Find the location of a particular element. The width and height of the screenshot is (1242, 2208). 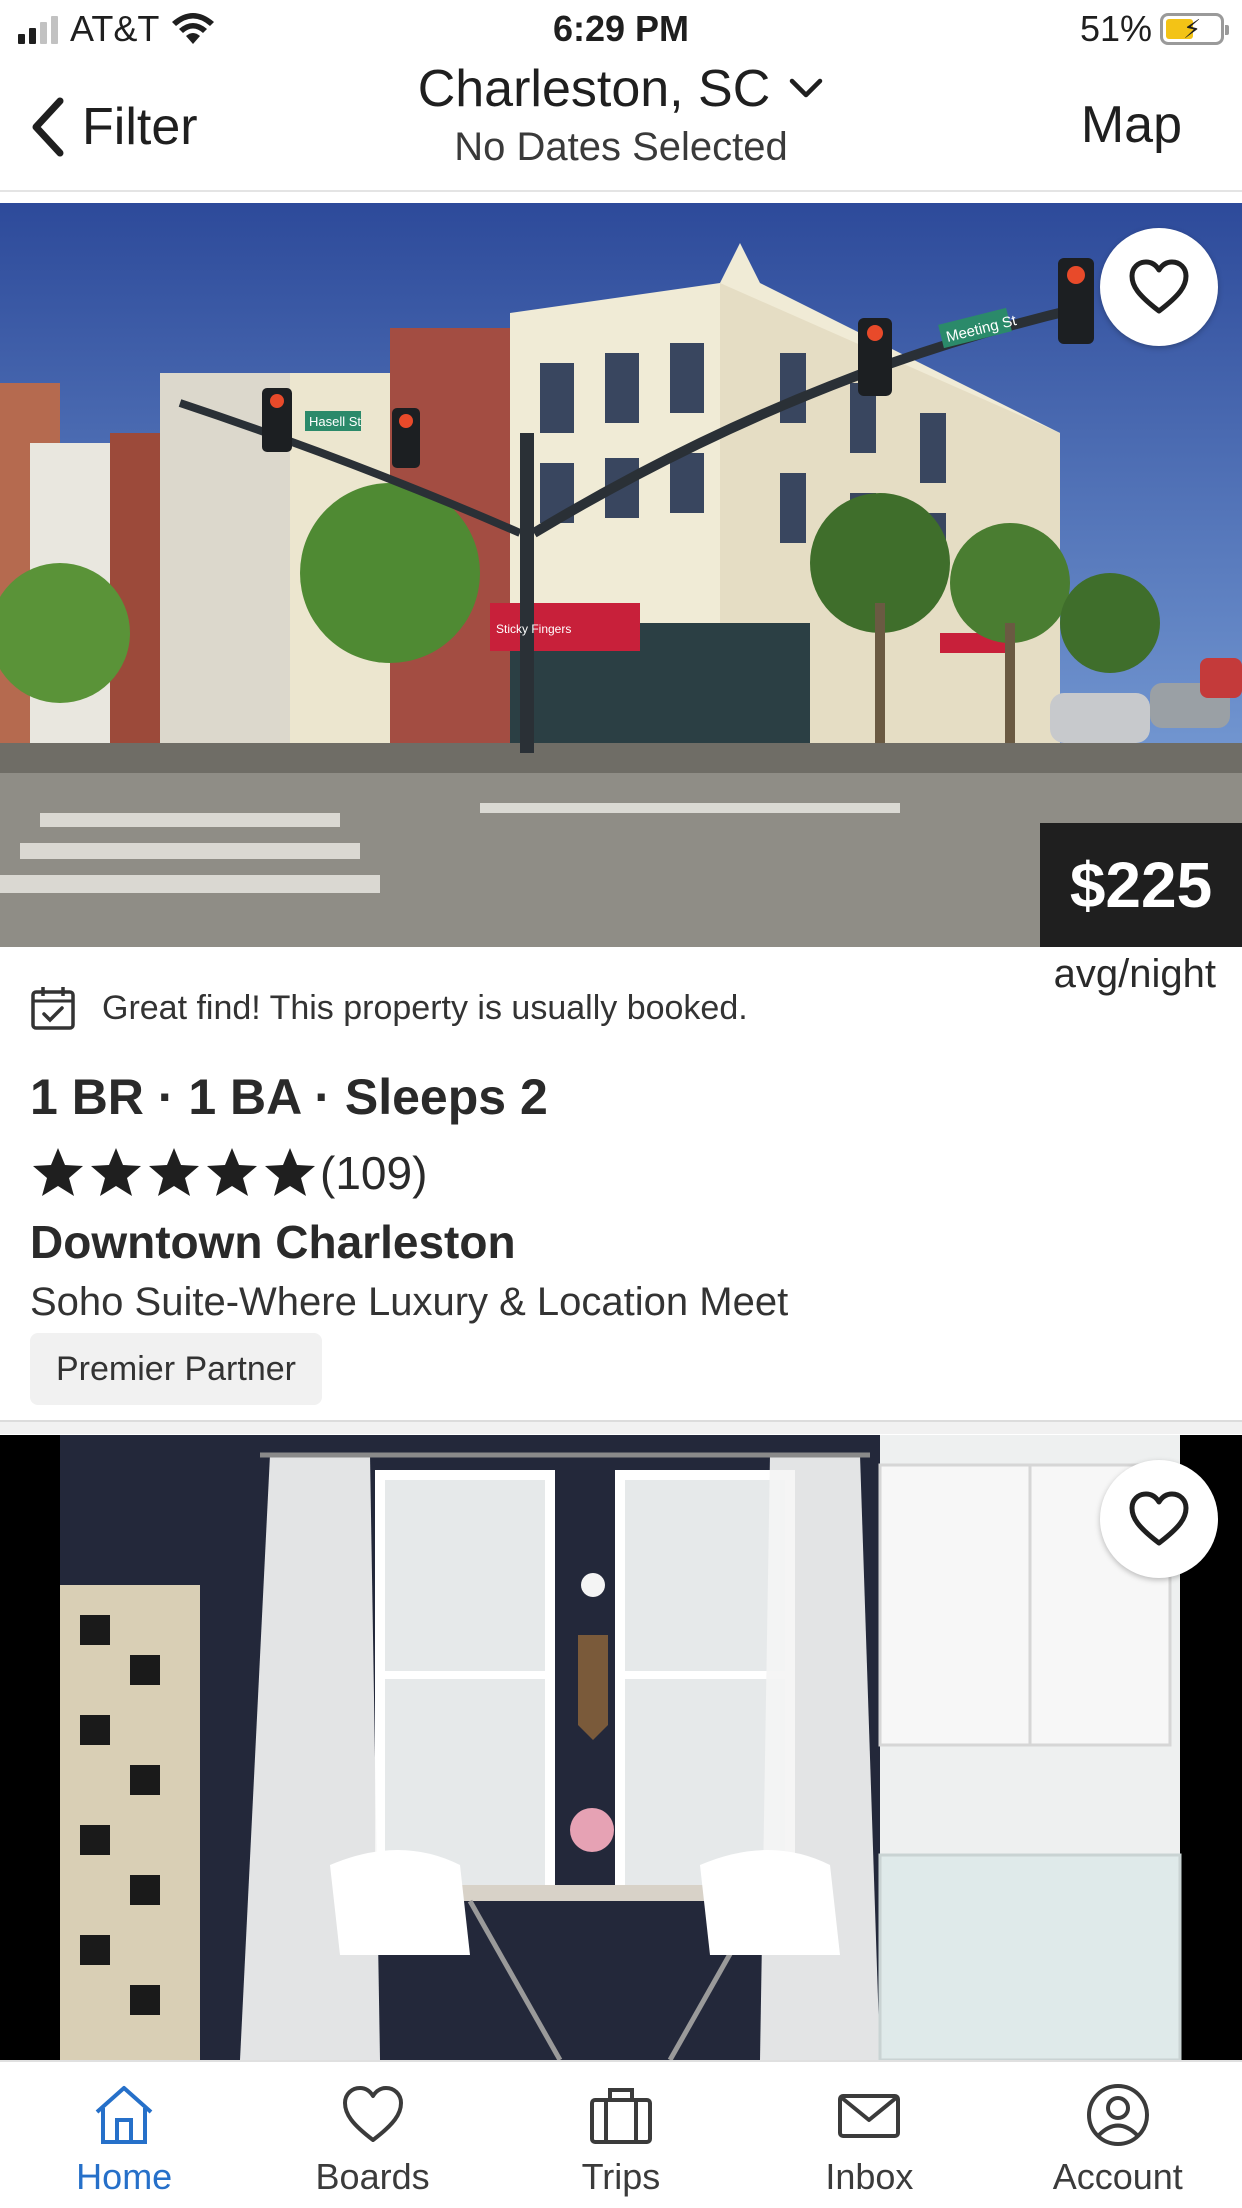

listing-area: Downtown Charleston is located at coordinates (273, 1242).